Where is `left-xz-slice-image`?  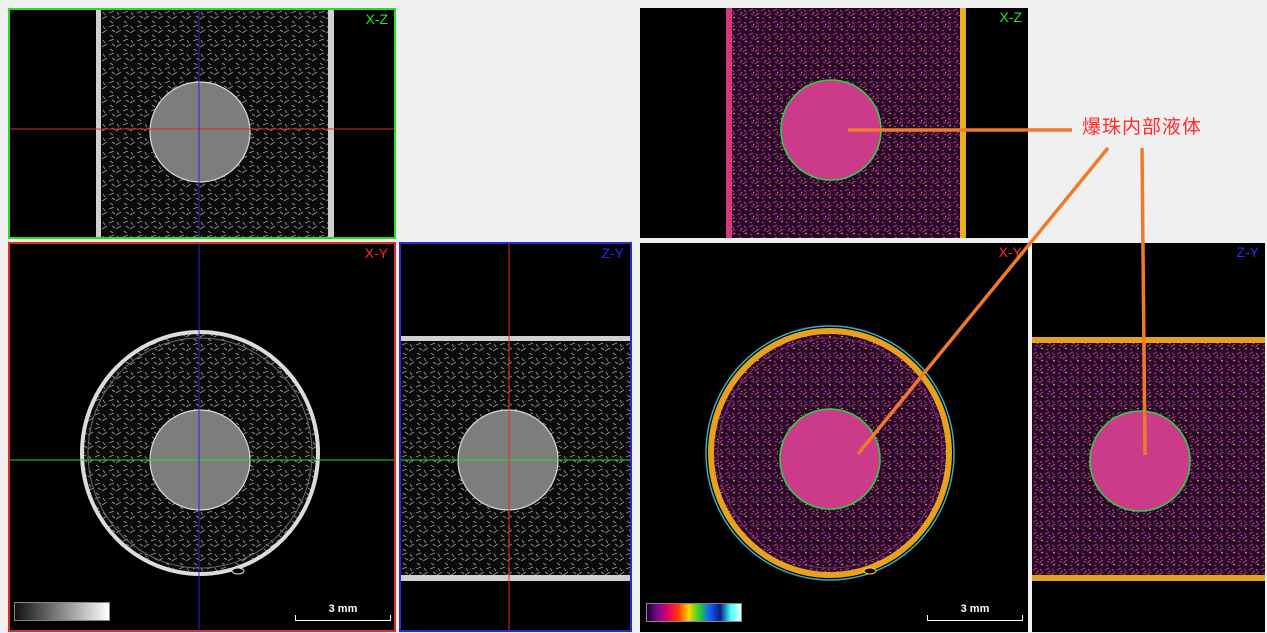
left-xz-slice-image is located at coordinates (202, 123).